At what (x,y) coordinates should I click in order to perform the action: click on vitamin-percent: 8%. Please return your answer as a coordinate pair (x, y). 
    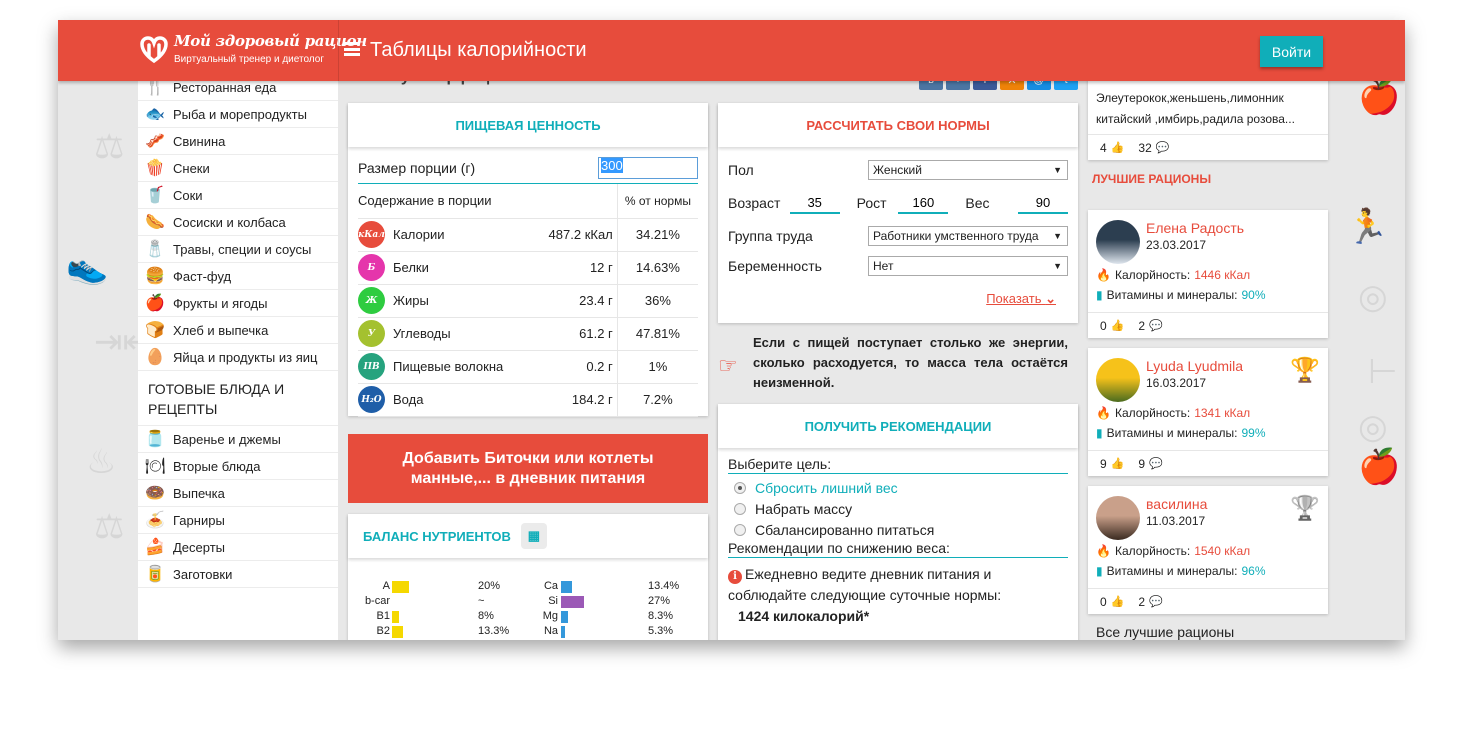
    Looking at the image, I should click on (486, 616).